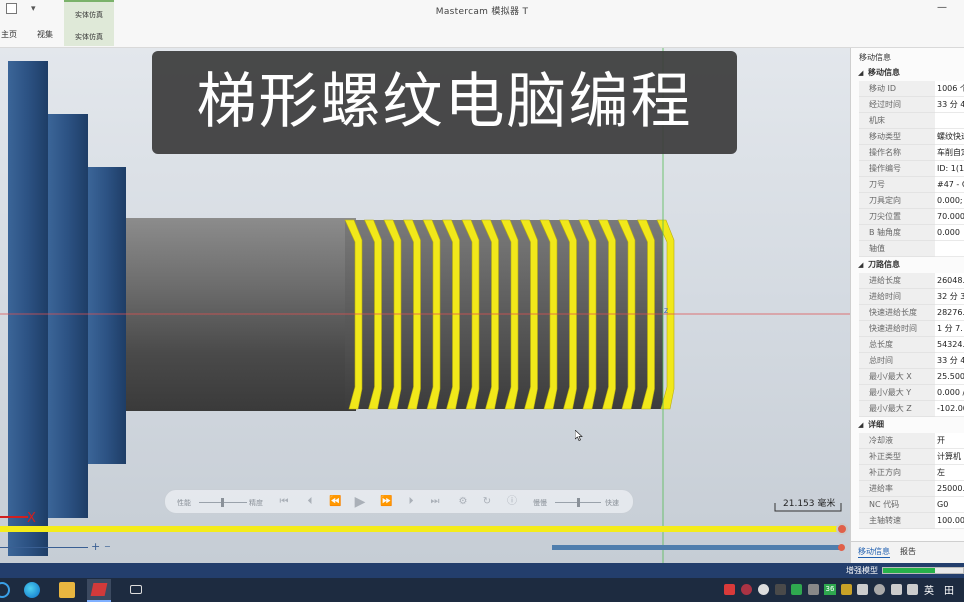 The height and width of the screenshot is (602, 964). What do you see at coordinates (310, 502) in the screenshot?
I see `step-back-icon: ⏴` at bounding box center [310, 502].